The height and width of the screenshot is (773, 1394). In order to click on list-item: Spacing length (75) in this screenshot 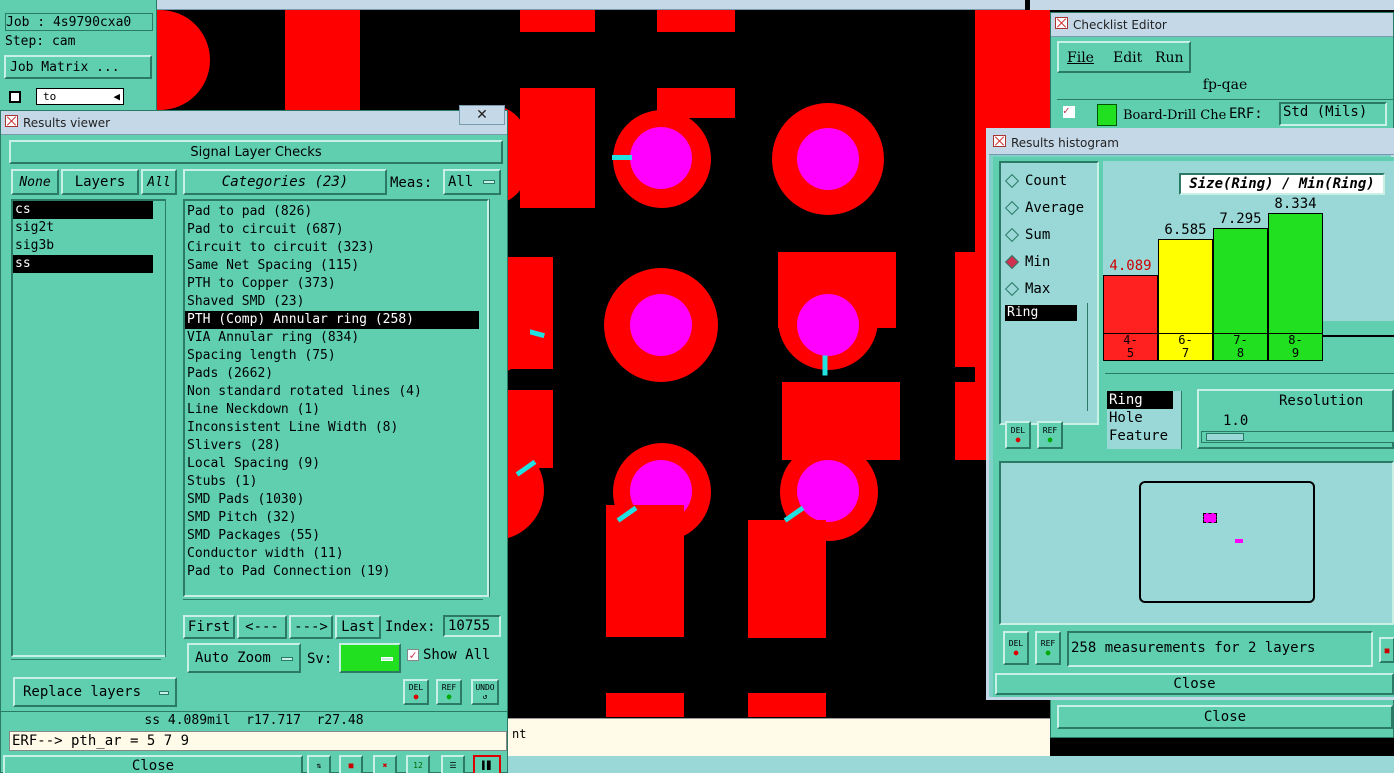, I will do `click(332, 356)`.